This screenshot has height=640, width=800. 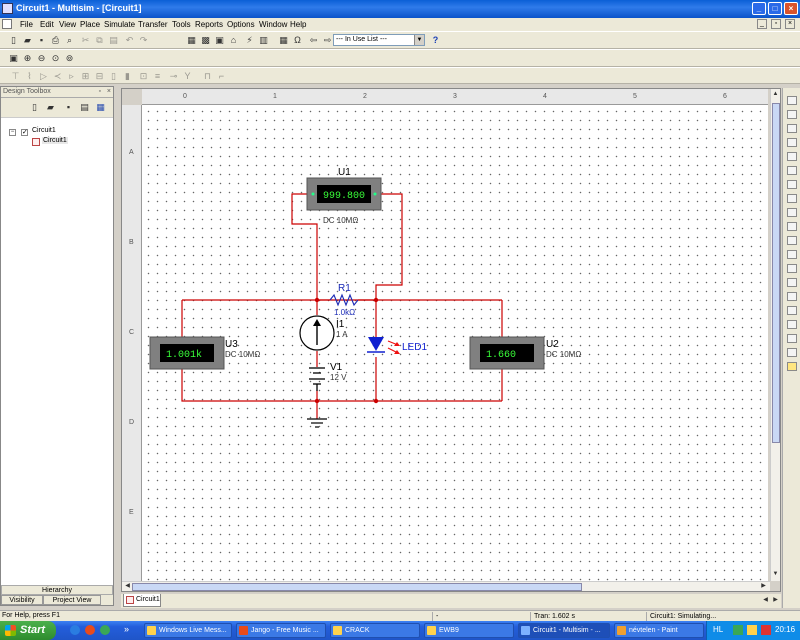 I want to click on function-generator-icon, so click(x=792, y=114).